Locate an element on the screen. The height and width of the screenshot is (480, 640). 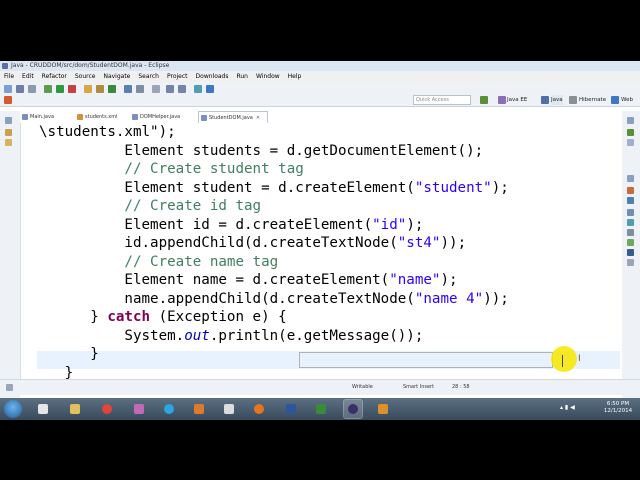
menu-file: File is located at coordinates (9, 76).